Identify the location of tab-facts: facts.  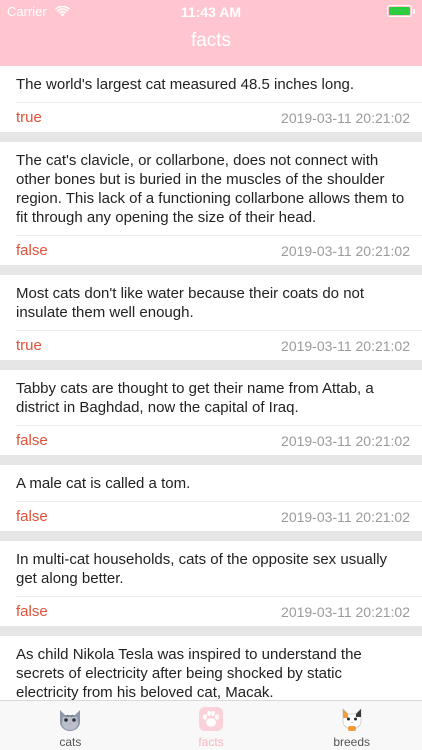
(211, 725).